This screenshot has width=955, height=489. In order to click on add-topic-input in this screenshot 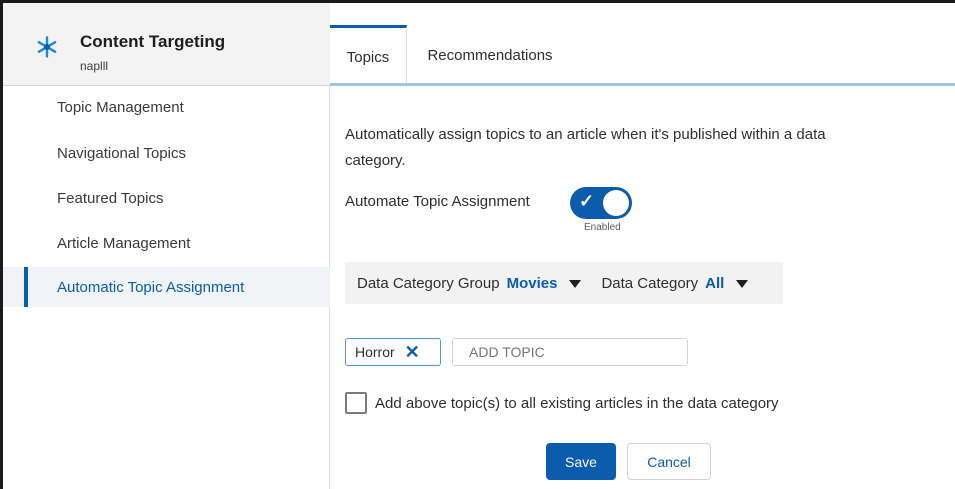, I will do `click(570, 352)`.